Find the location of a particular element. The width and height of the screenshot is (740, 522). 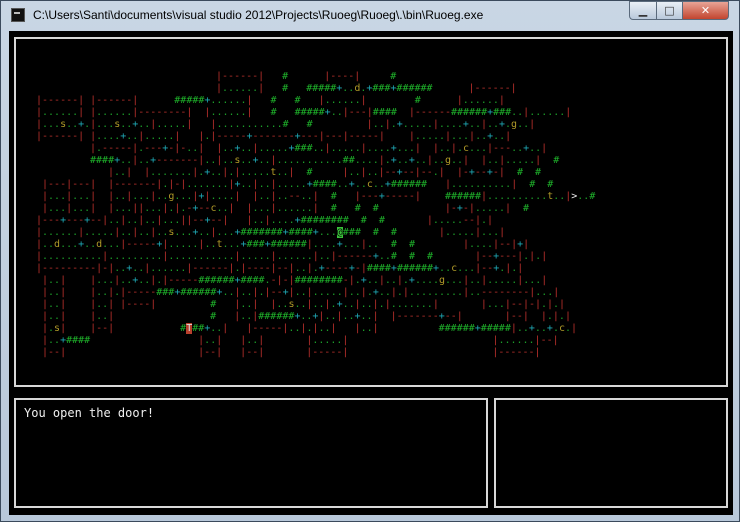

maximize-button: □ is located at coordinates (669, 10).